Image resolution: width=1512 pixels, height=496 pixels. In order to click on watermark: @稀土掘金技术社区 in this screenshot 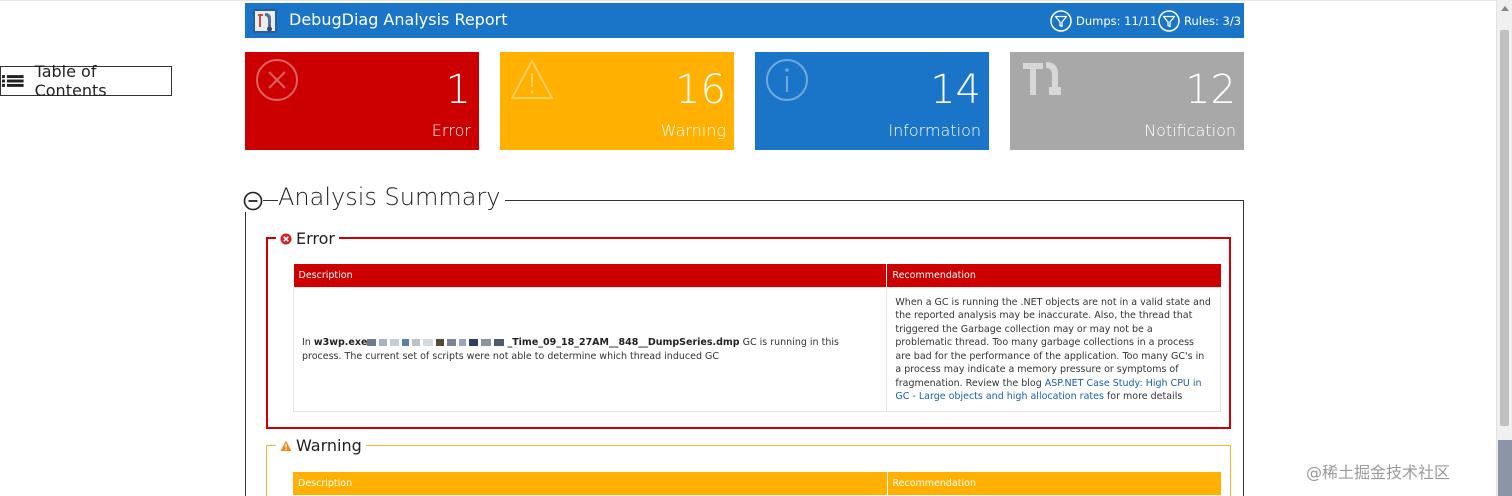, I will do `click(1378, 472)`.